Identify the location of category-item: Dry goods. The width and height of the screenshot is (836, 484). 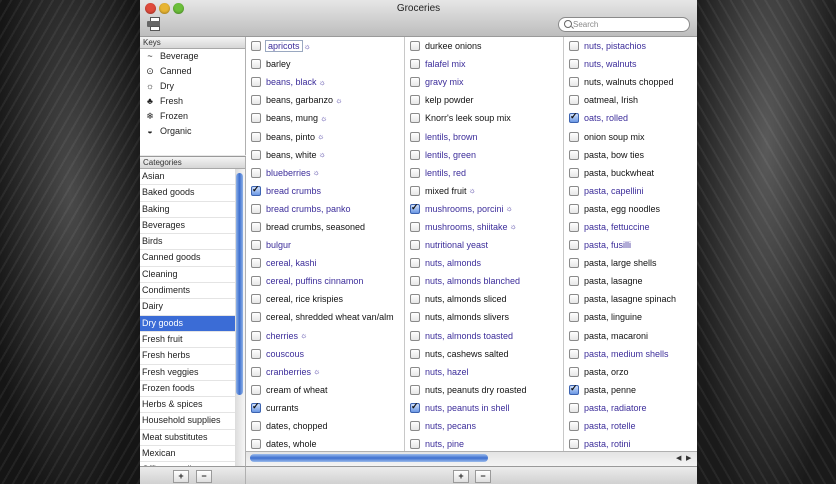
(187, 323).